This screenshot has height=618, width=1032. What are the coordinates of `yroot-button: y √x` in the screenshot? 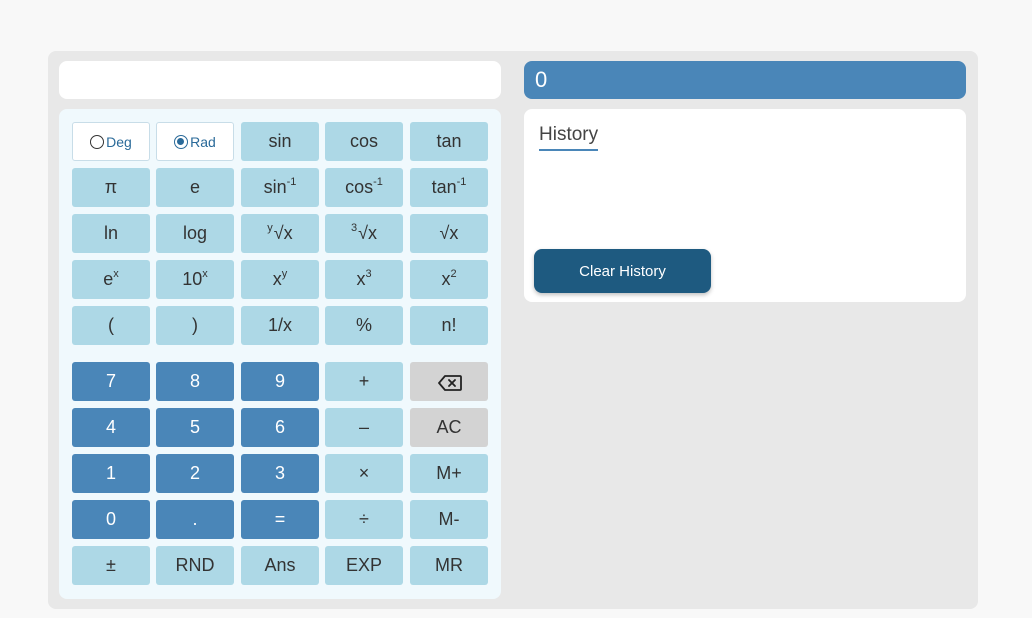 It's located at (280, 233).